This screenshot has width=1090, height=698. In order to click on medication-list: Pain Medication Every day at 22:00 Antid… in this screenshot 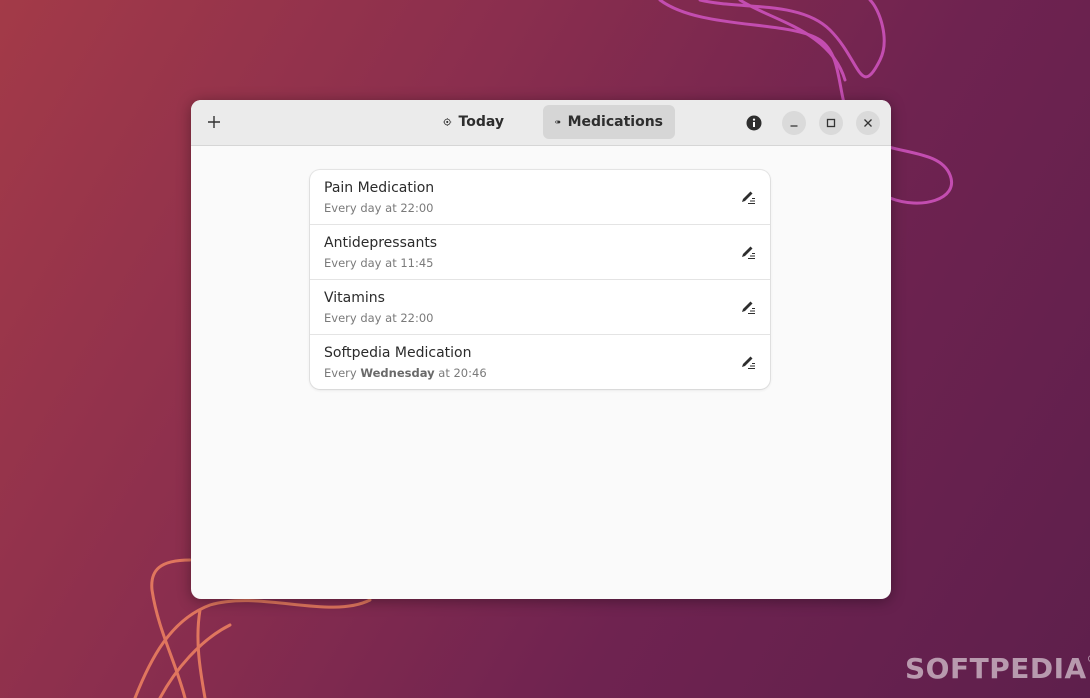, I will do `click(540, 279)`.